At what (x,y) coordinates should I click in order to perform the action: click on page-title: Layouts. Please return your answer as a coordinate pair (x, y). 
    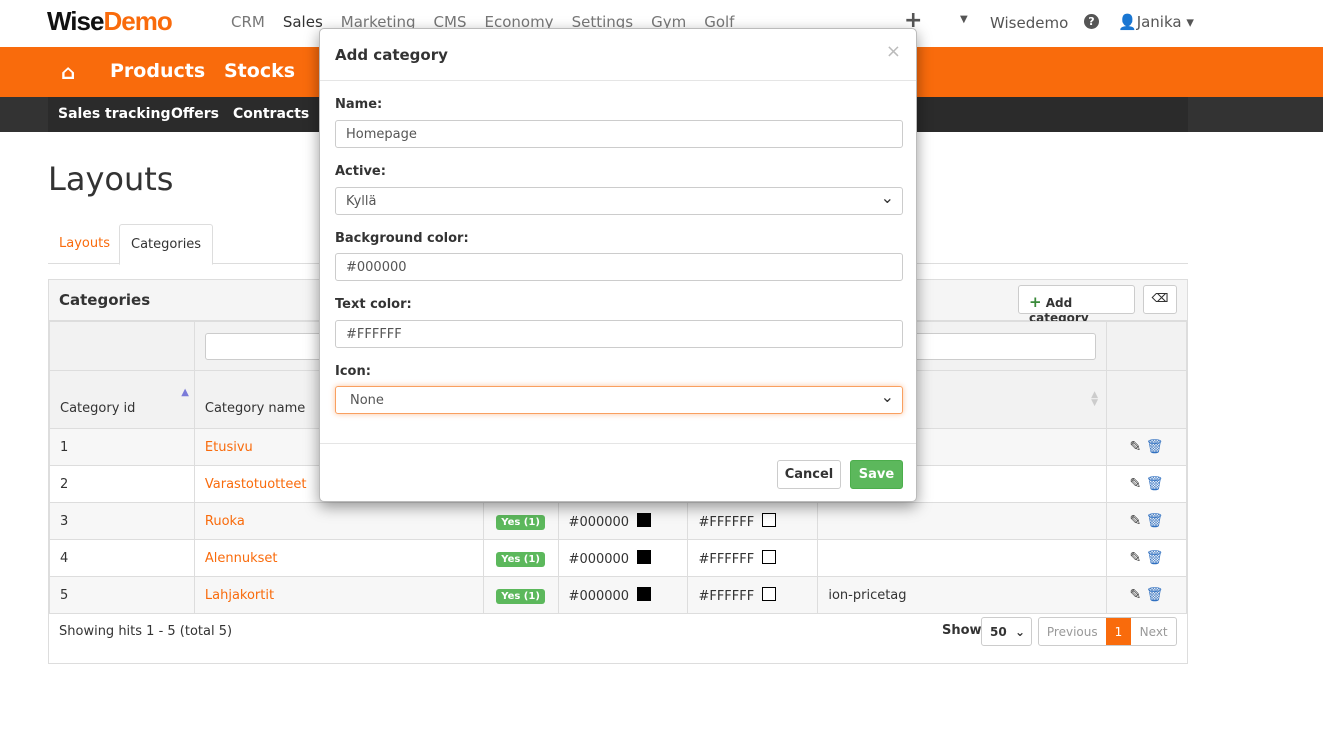
    Looking at the image, I should click on (111, 179).